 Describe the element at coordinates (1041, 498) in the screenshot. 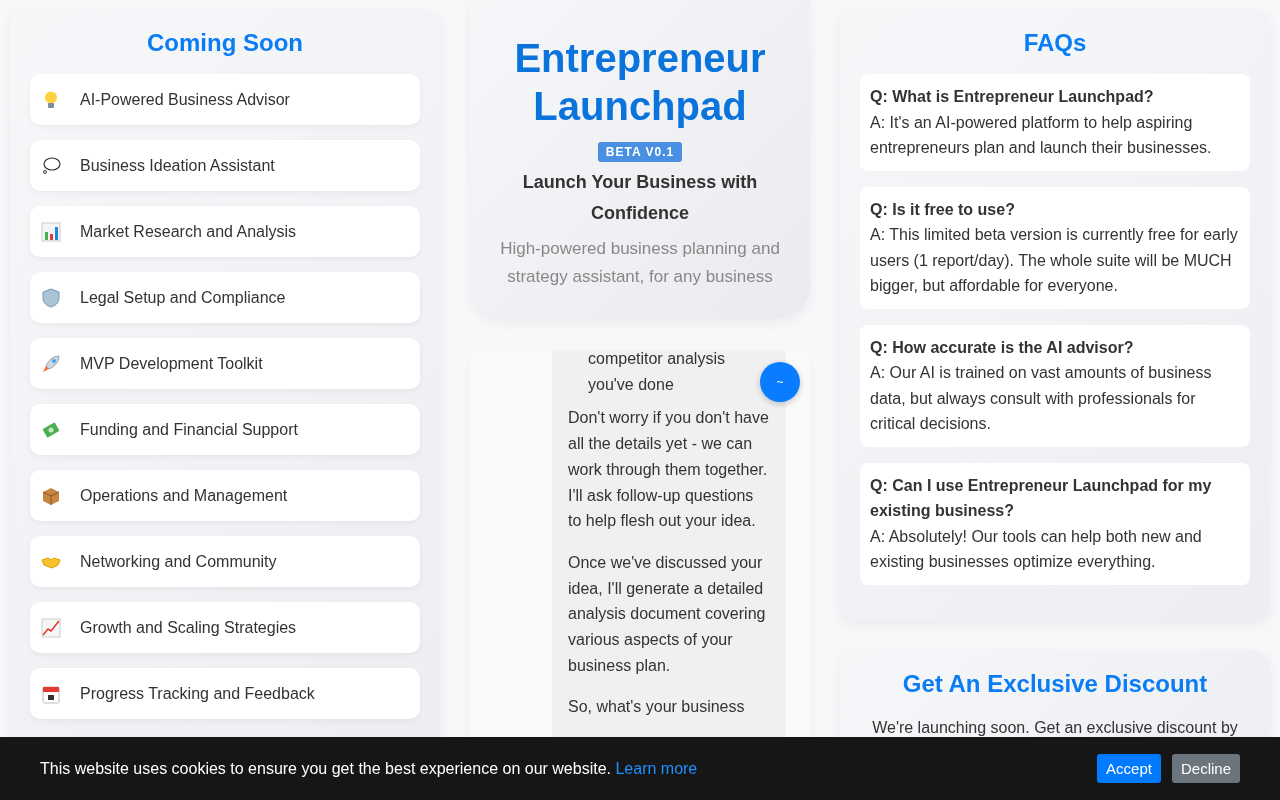

I see `faq-question: Q: Can I use Entrepreneur Launchpad for my existing business?` at that location.